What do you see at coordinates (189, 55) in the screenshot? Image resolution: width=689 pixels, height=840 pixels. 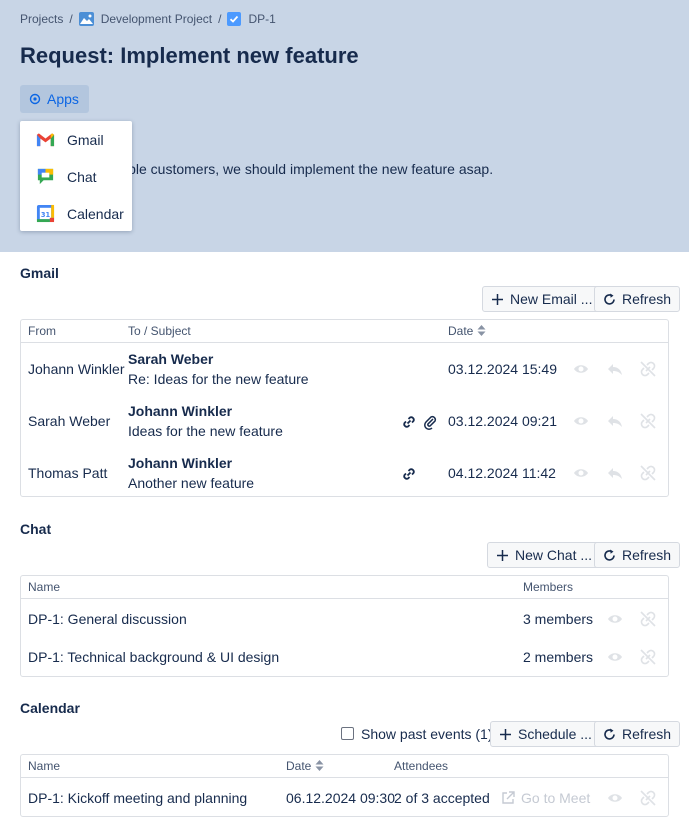 I see `page-title: Request: Implement new feature` at bounding box center [189, 55].